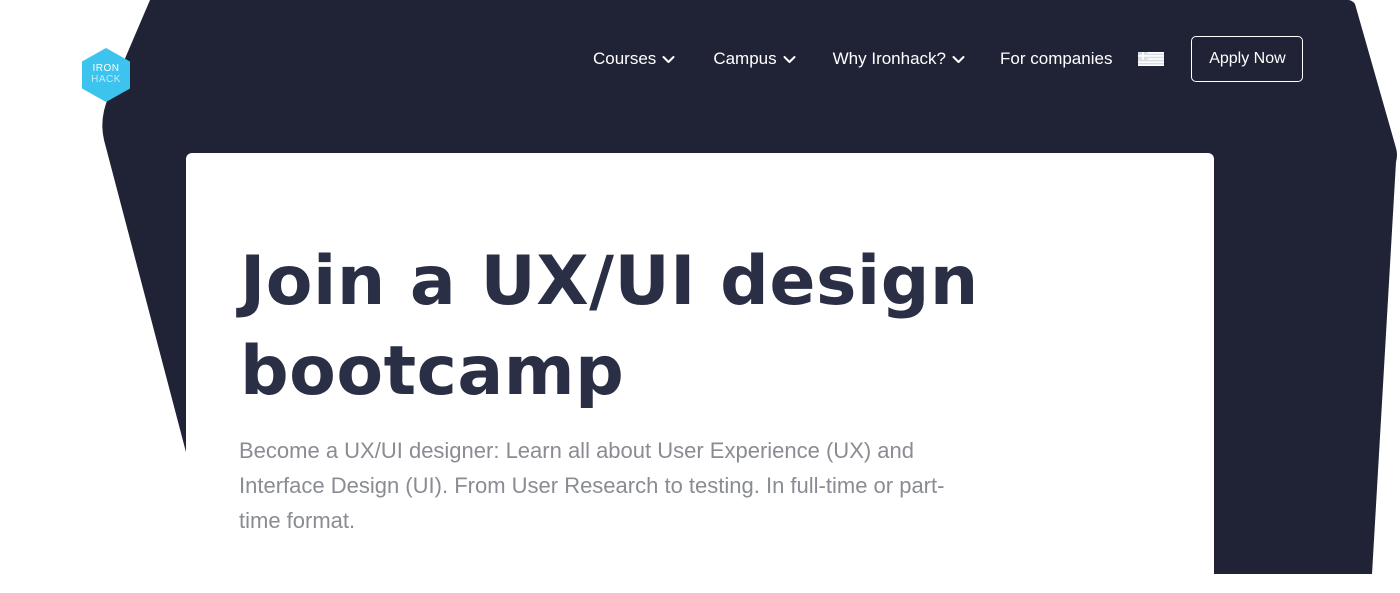  What do you see at coordinates (106, 68) in the screenshot?
I see `logo-text-iron: IRON` at bounding box center [106, 68].